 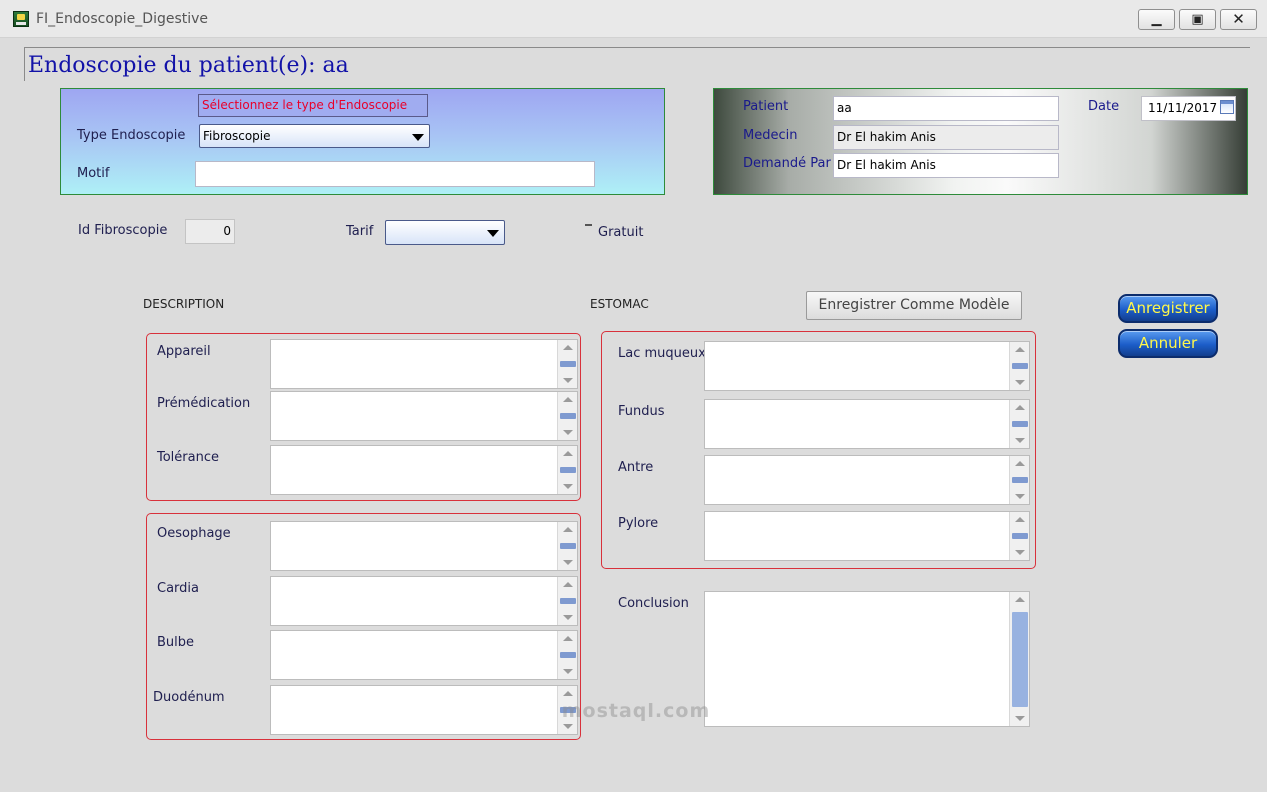 I want to click on tarif-label: Tarif, so click(x=360, y=231).